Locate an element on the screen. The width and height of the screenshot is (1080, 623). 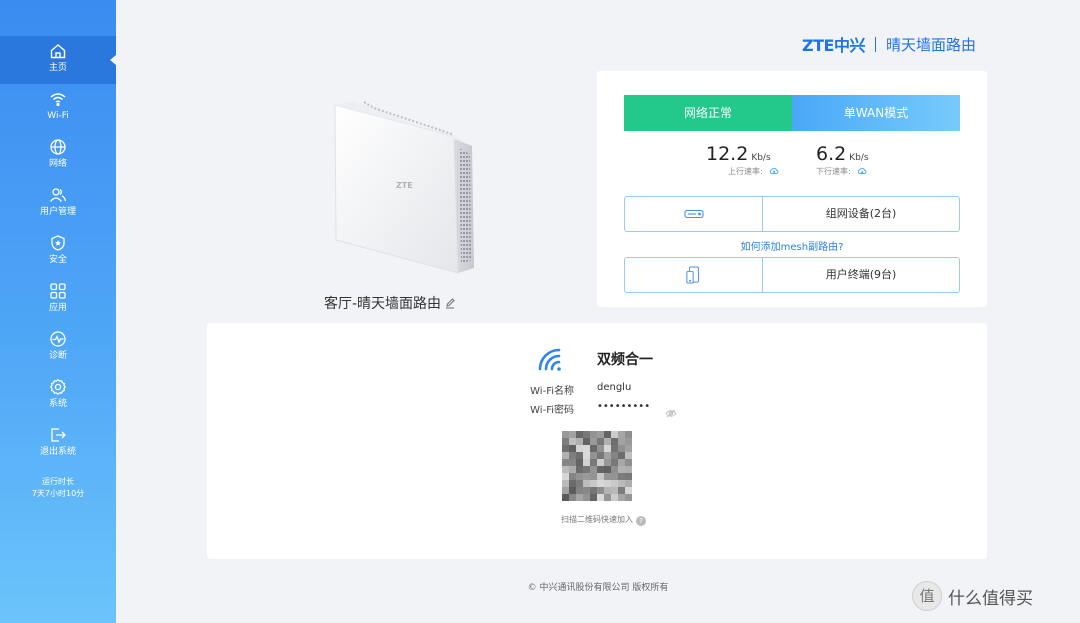
pulse-icon is located at coordinates (58, 339).